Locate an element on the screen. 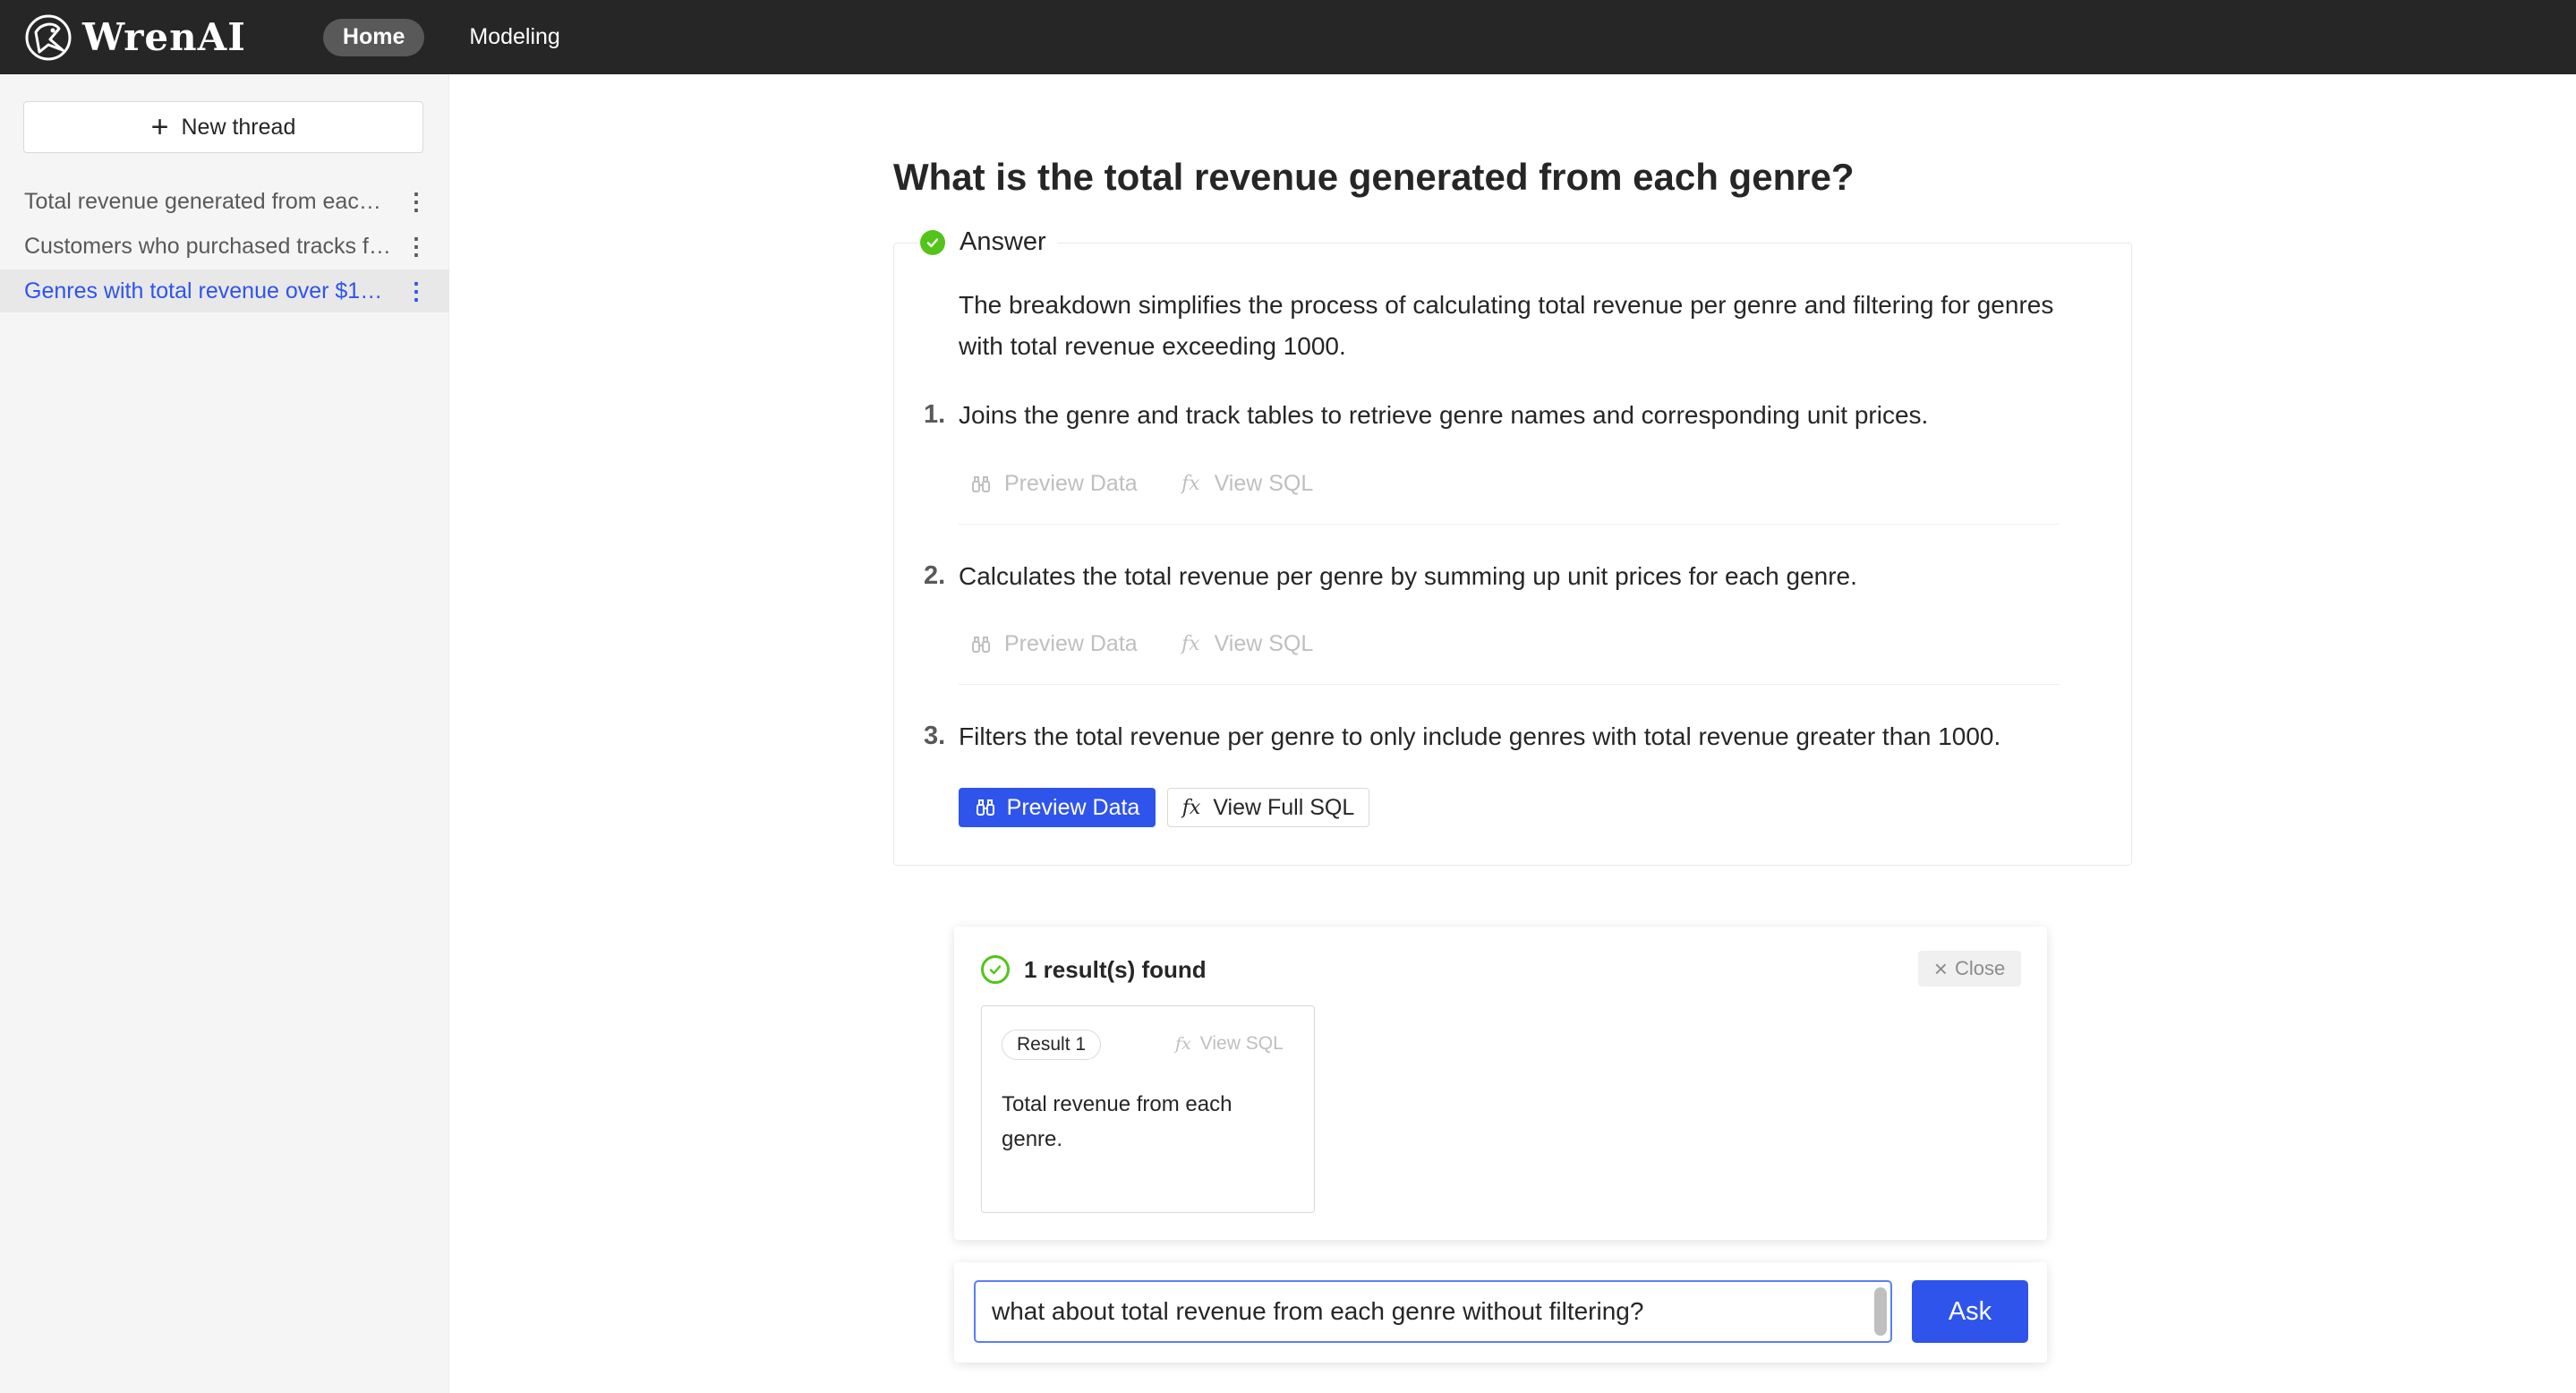 This screenshot has width=2576, height=1393. new-thread-button: + New thread is located at coordinates (223, 127).